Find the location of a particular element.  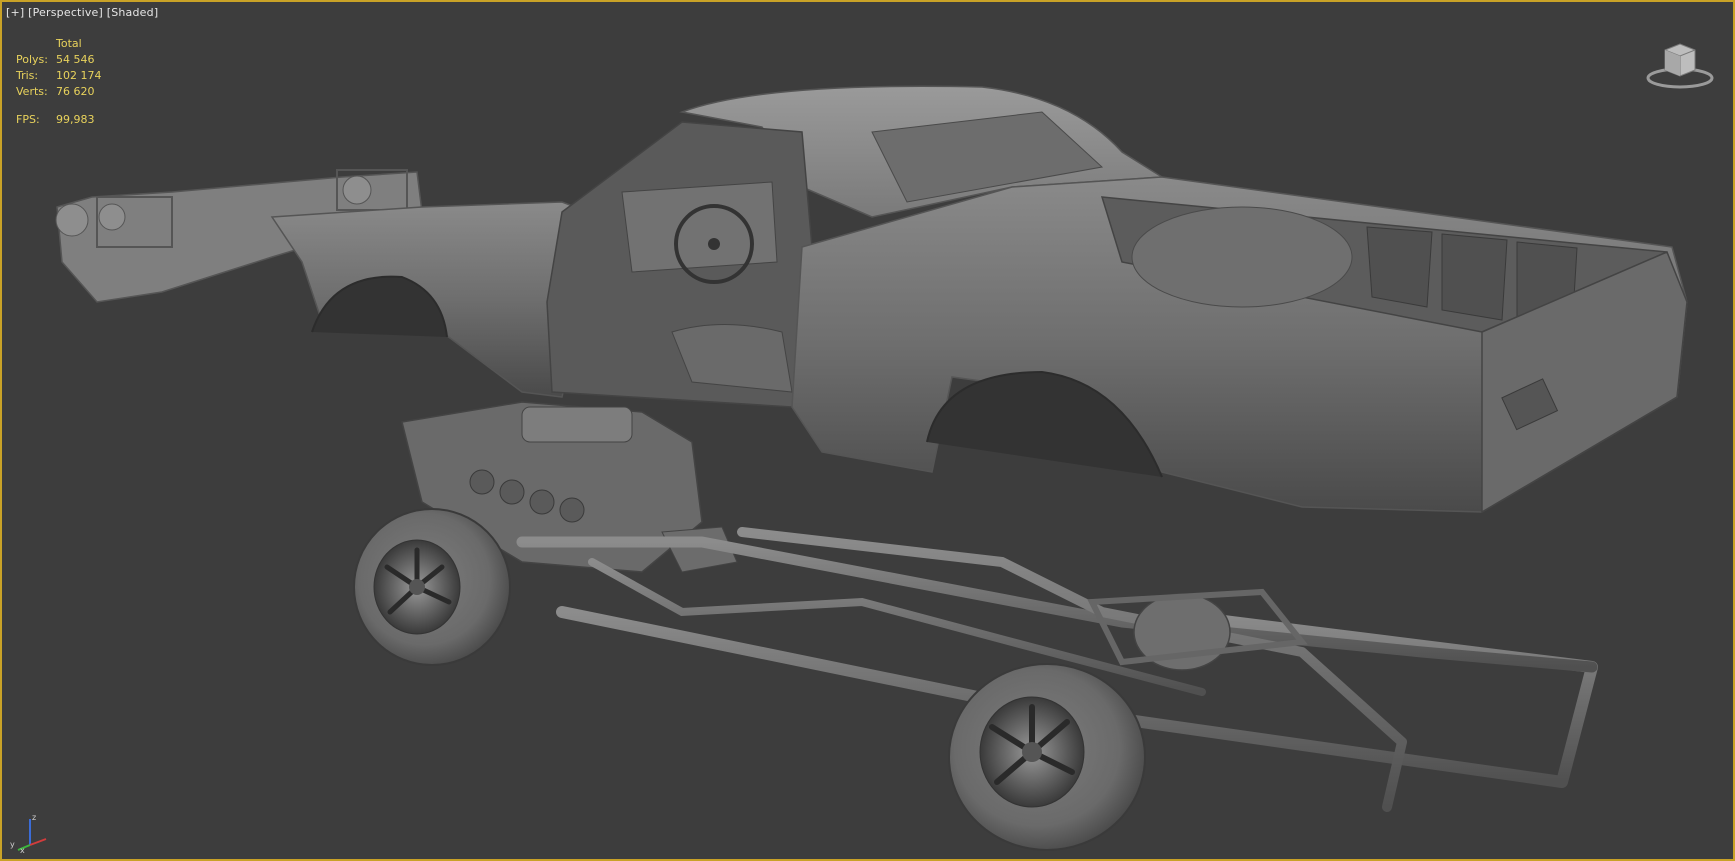

axis-z-label: z is located at coordinates (34, 817).